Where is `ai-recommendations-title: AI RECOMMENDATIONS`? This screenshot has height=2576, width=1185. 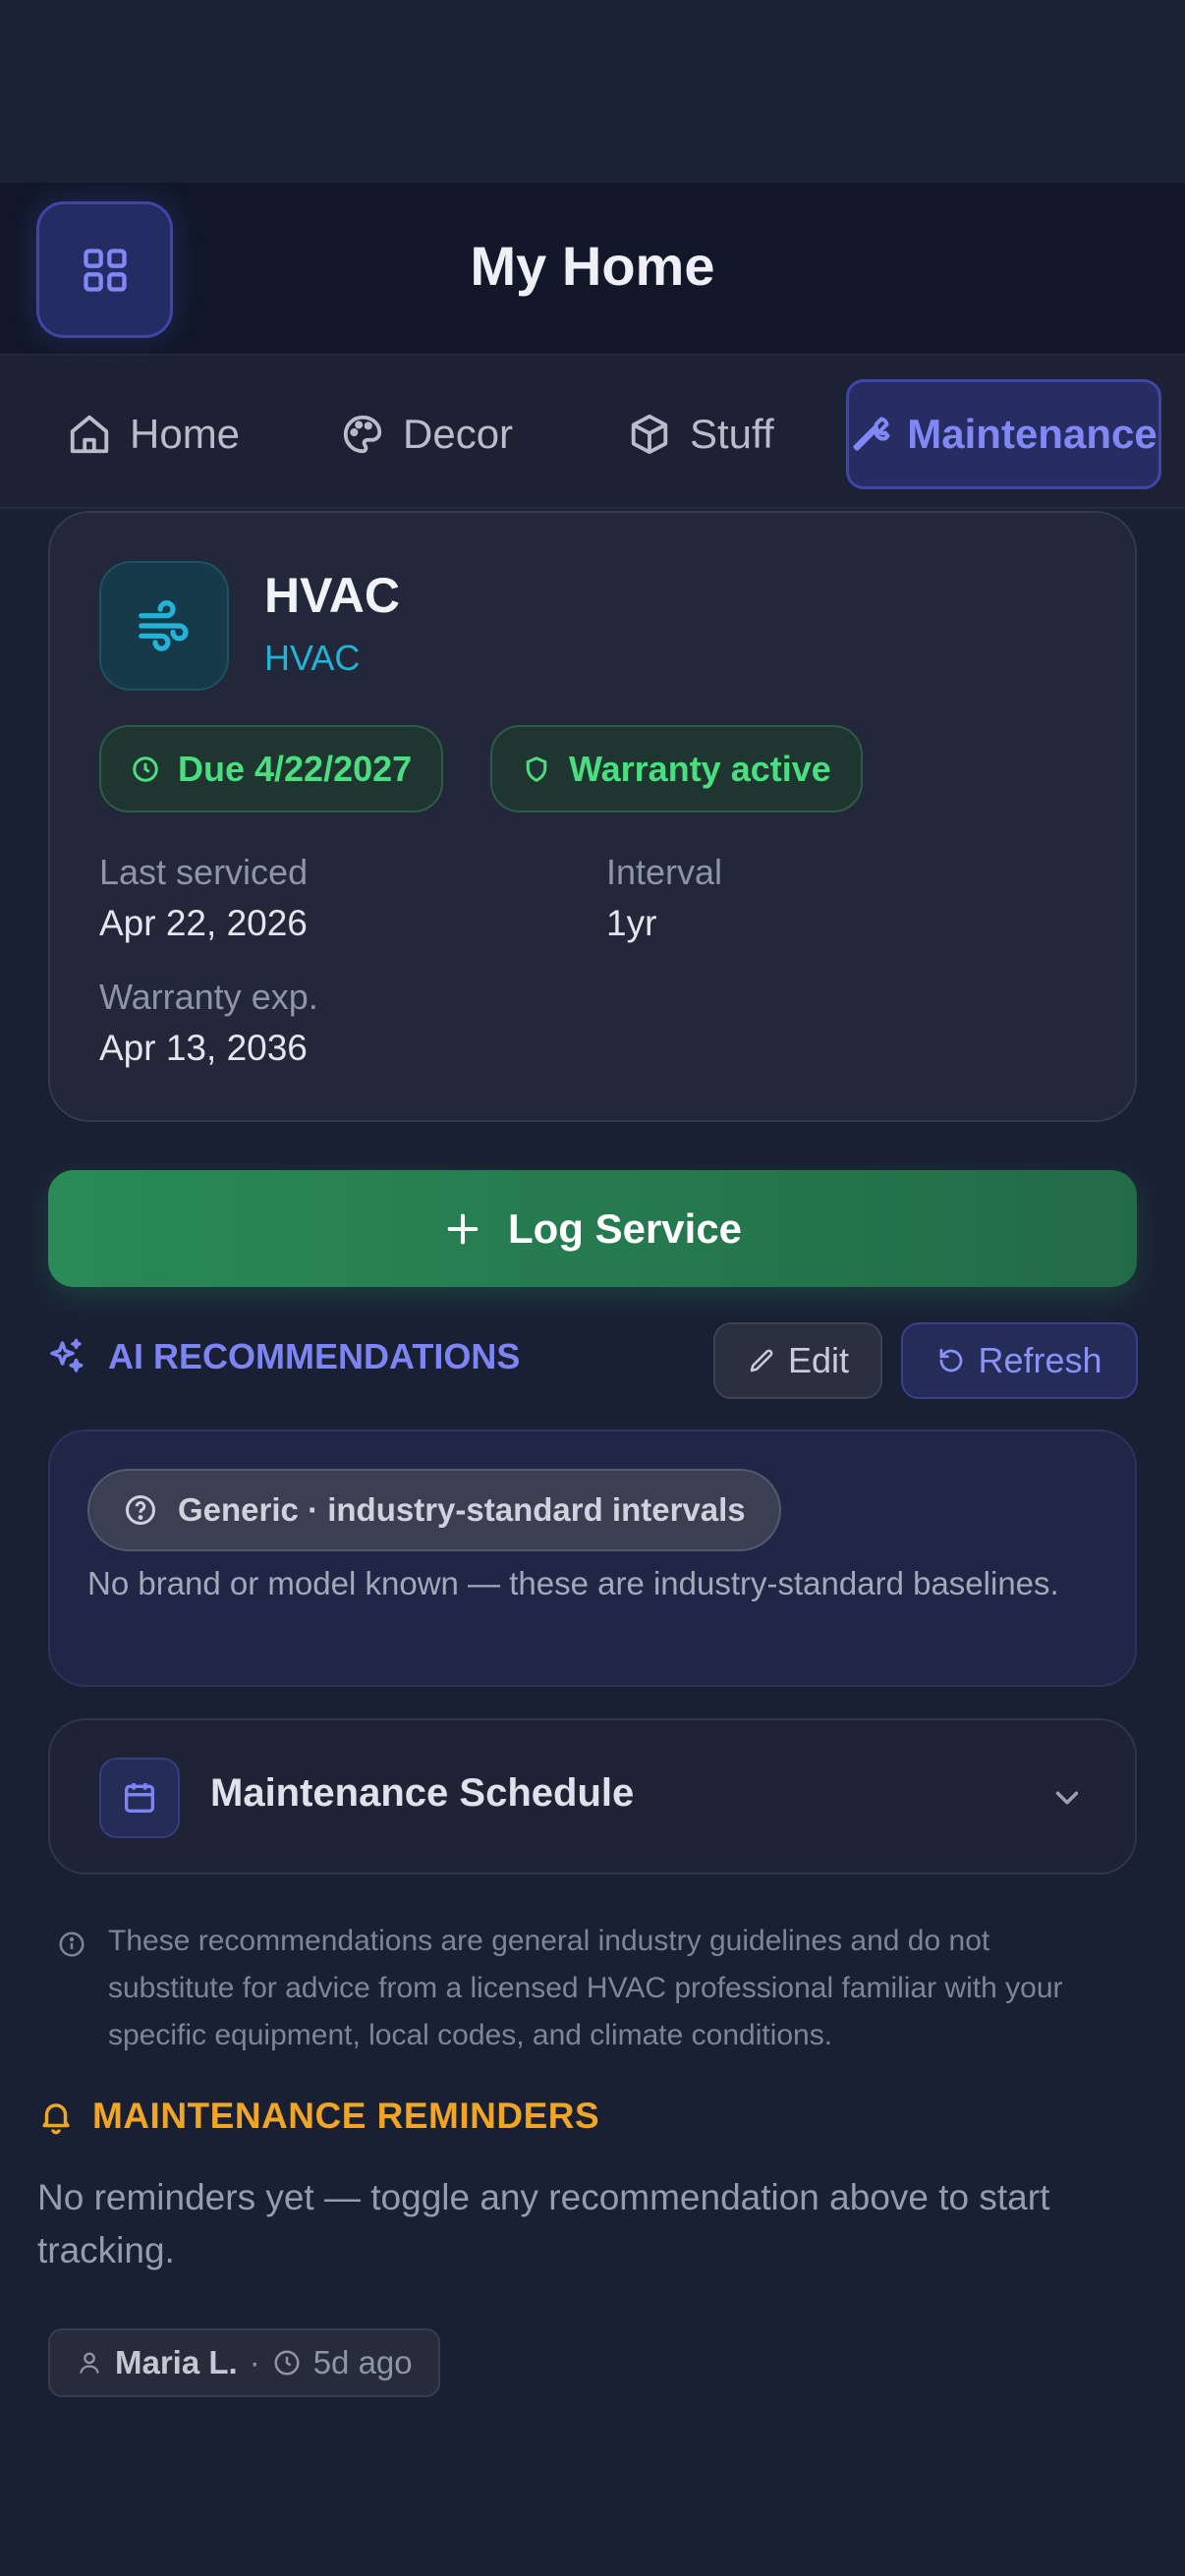 ai-recommendations-title: AI RECOMMENDATIONS is located at coordinates (283, 1356).